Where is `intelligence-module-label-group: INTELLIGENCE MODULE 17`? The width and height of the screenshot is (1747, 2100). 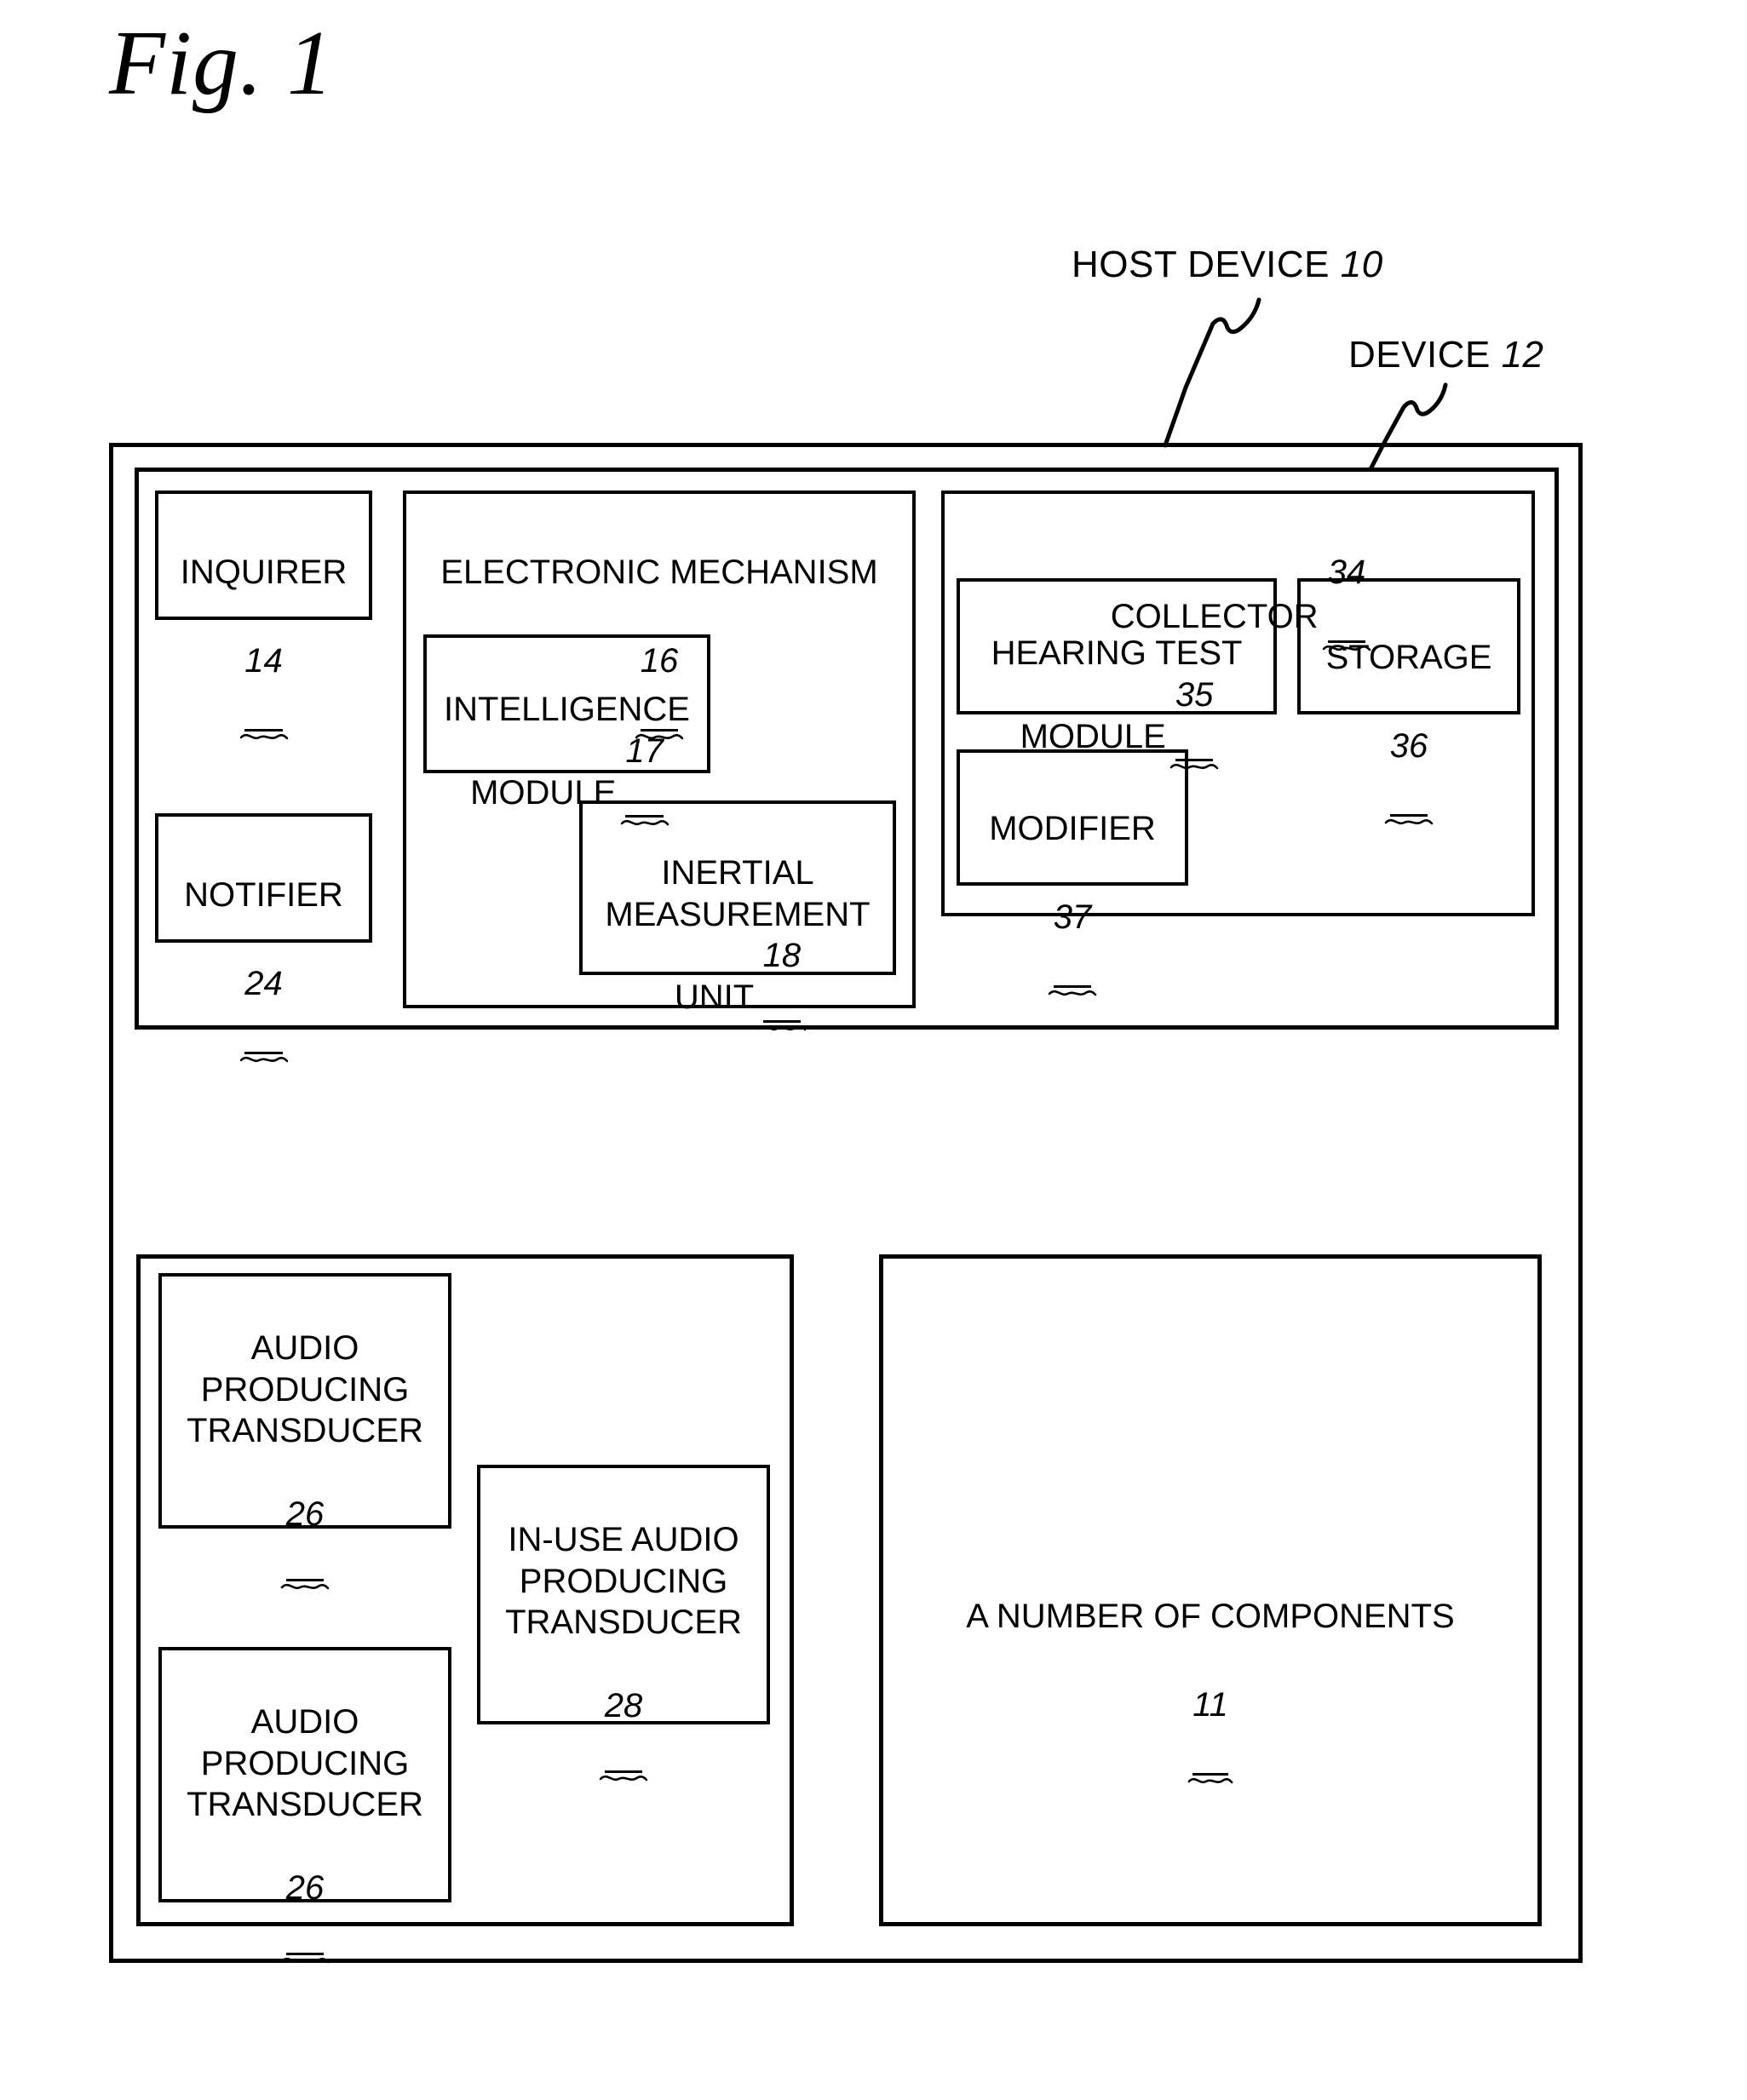
intelligence-module-label-group: INTELLIGENCE MODULE 17 is located at coordinates (566, 736).